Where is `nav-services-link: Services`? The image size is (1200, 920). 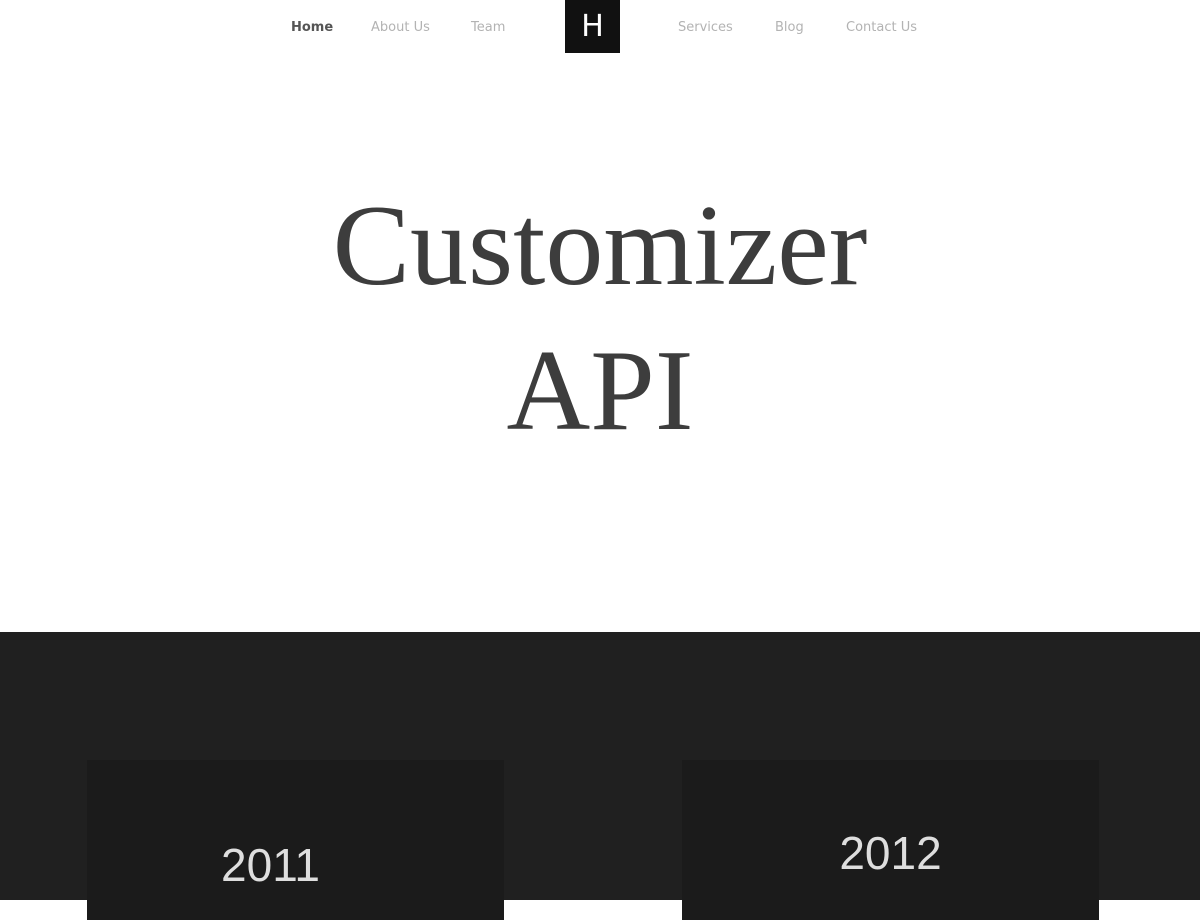
nav-services-link: Services is located at coordinates (705, 27).